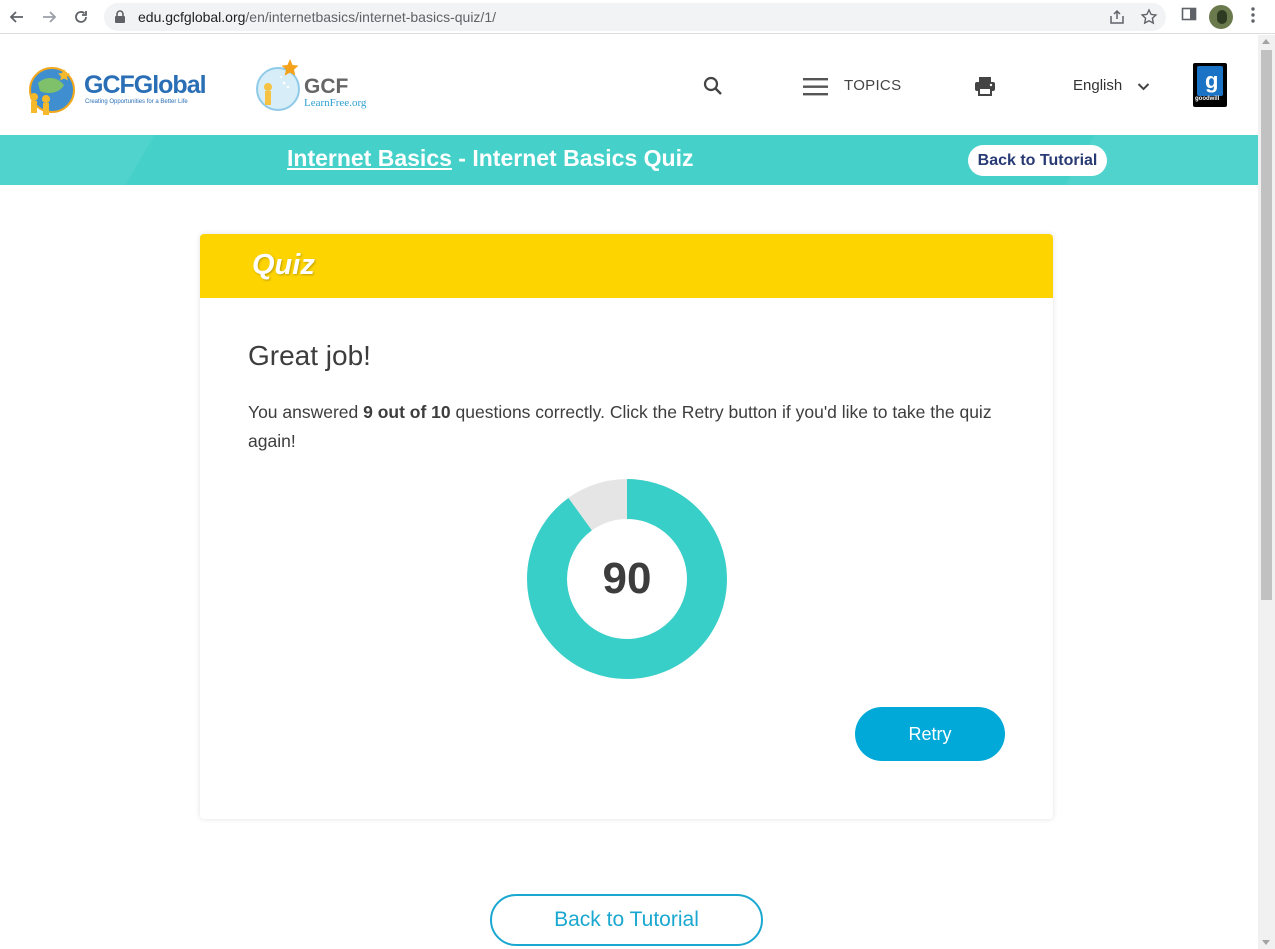  Describe the element at coordinates (1149, 17) in the screenshot. I see `star-icon` at that location.